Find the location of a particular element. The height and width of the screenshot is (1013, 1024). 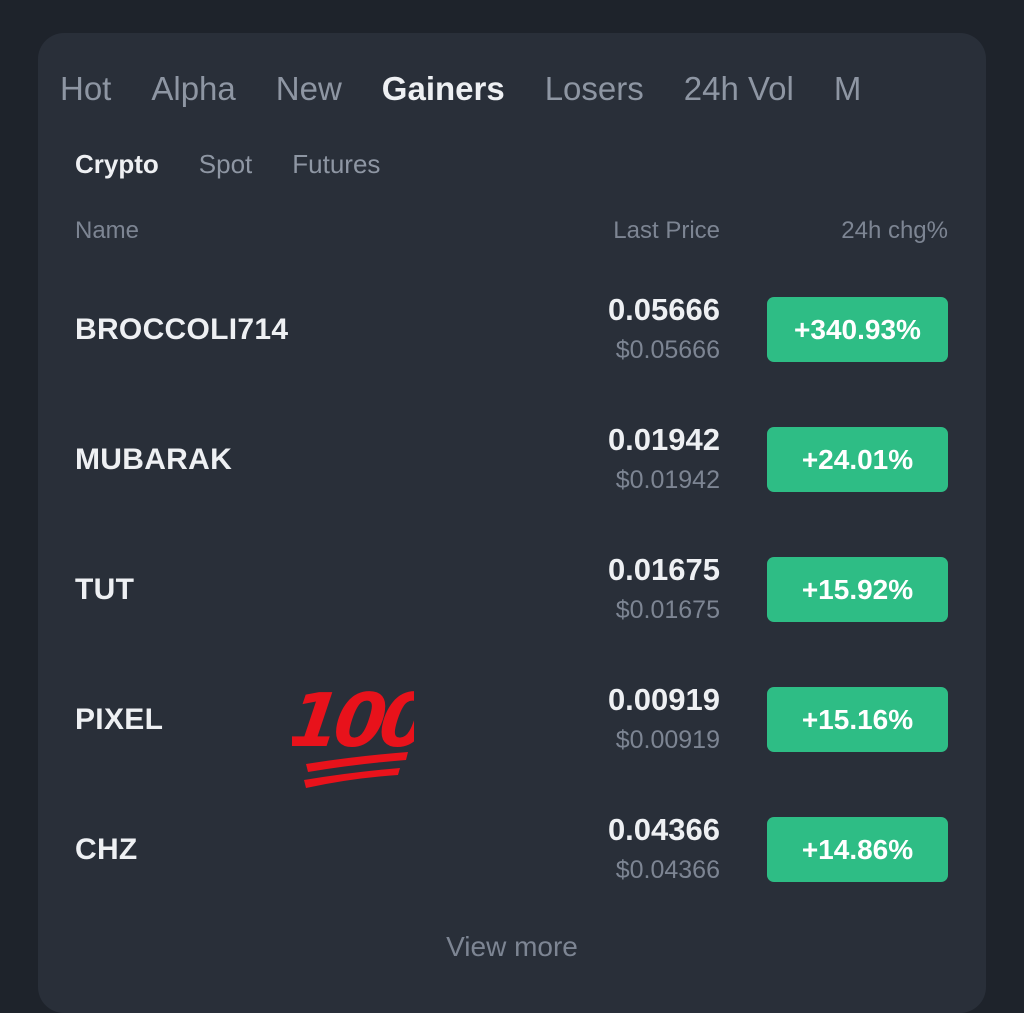

category-tabs: Hot Alpha New Gainers Losers 24h Vol M is located at coordinates (503, 89).